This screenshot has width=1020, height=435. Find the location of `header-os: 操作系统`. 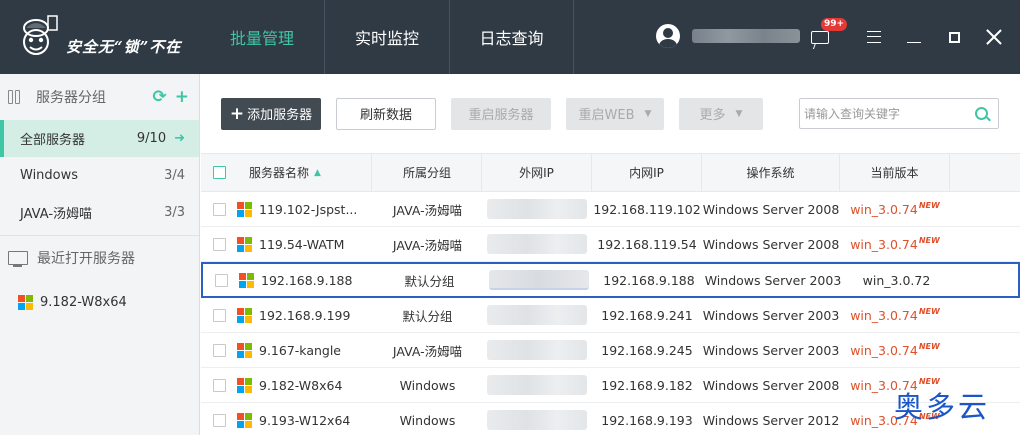

header-os: 操作系统 is located at coordinates (771, 172).